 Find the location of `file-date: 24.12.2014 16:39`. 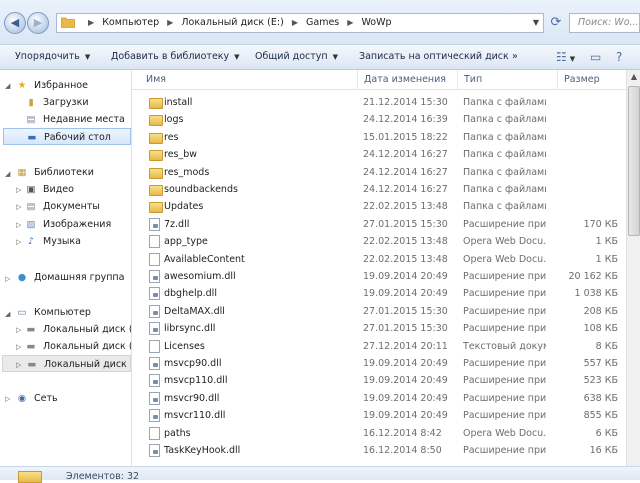

file-date: 24.12.2014 16:39 is located at coordinates (405, 120).